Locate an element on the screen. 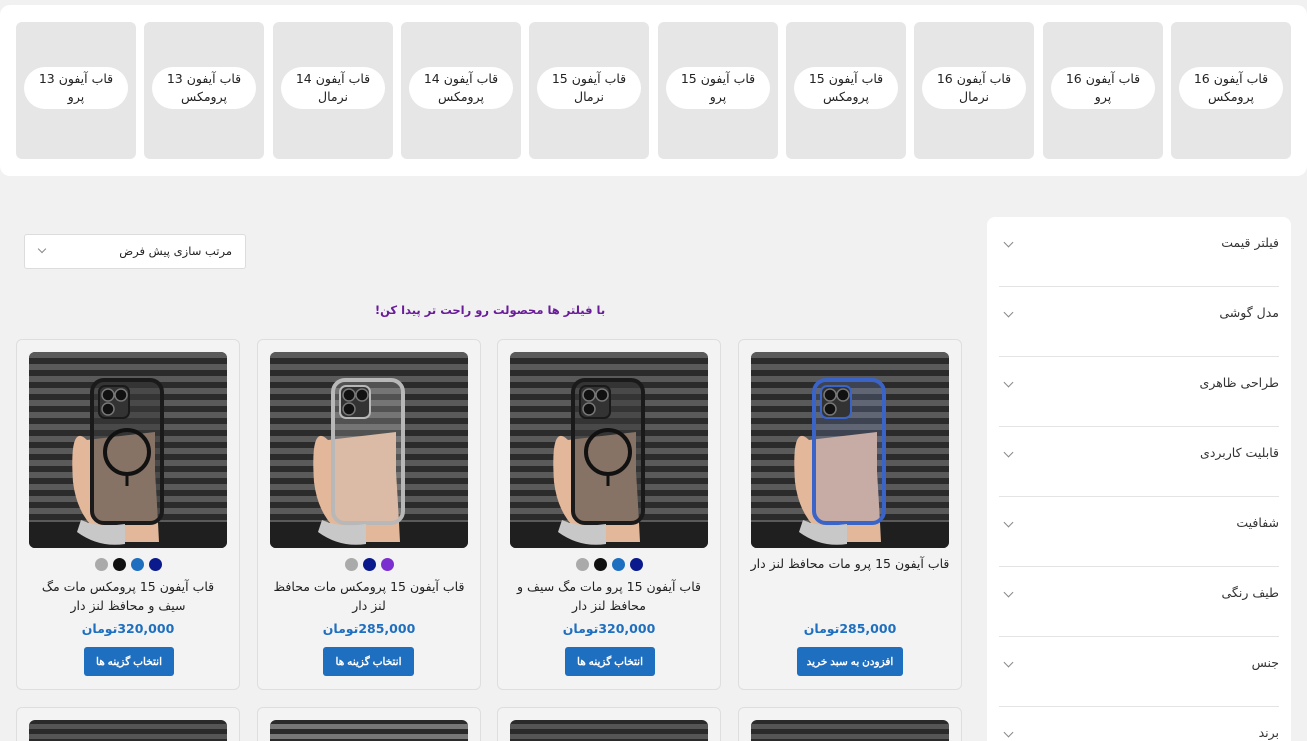  product-title: قاب آیفون 15 پرو مات محافظ لنز دار is located at coordinates (850, 563).